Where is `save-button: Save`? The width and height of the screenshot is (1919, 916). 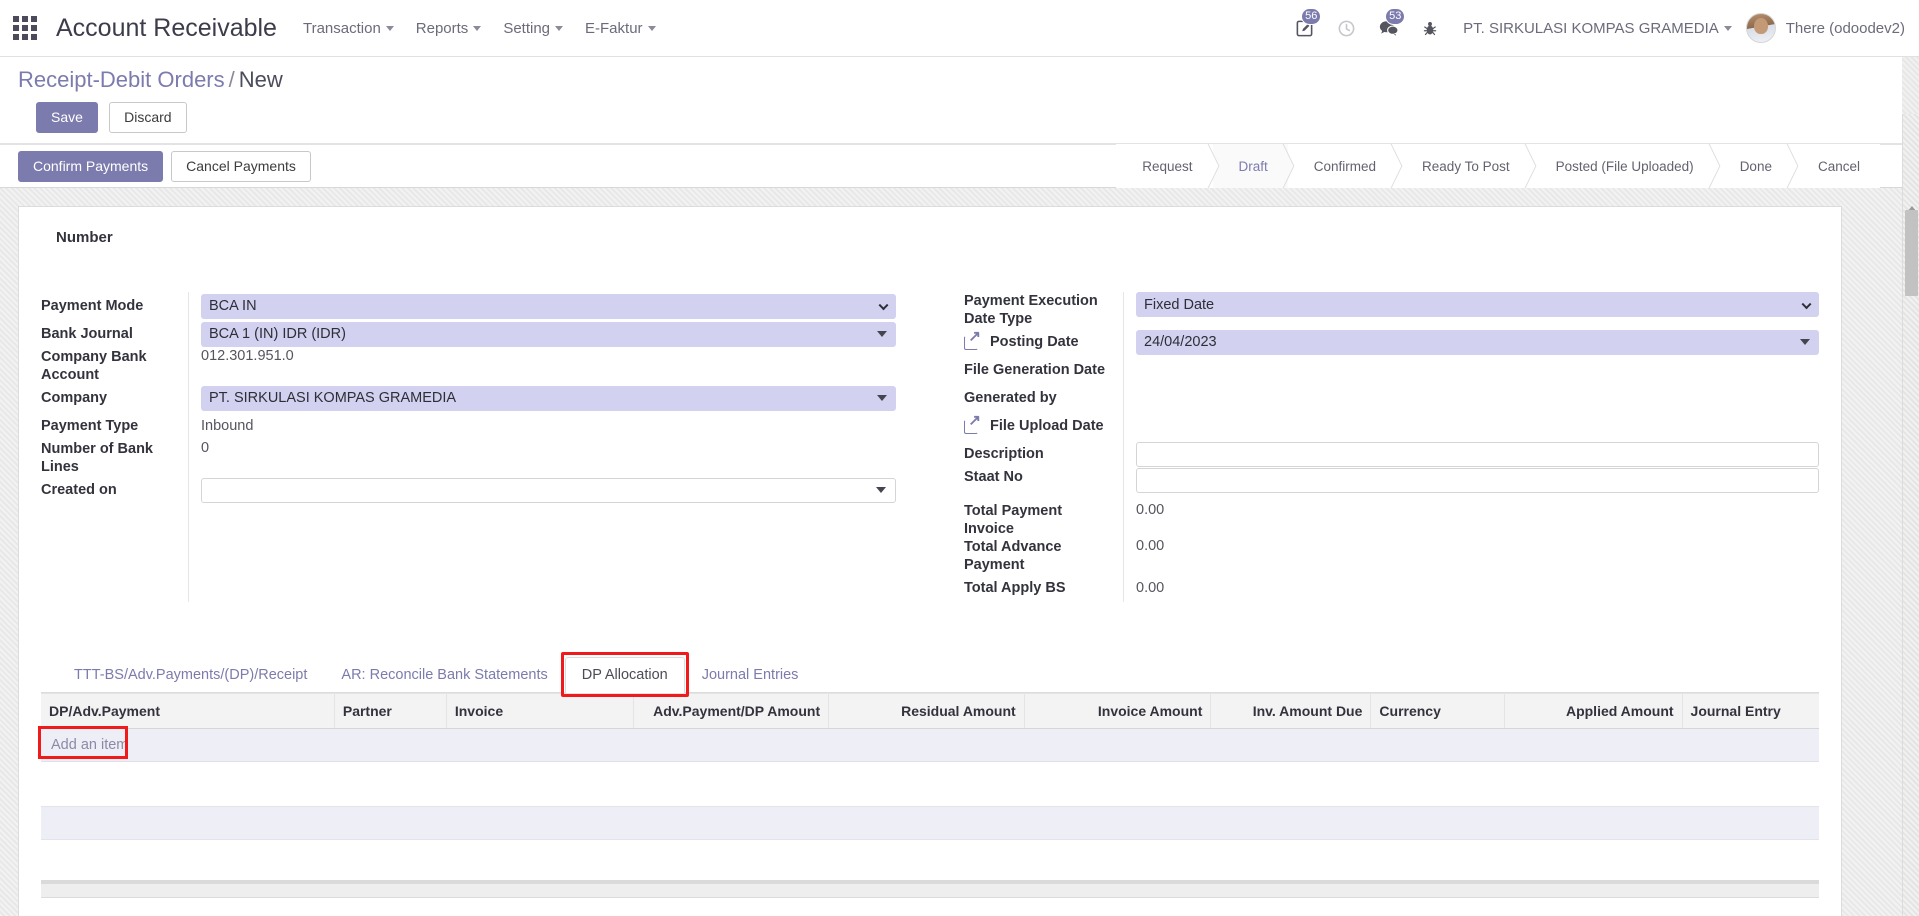 save-button: Save is located at coordinates (67, 117).